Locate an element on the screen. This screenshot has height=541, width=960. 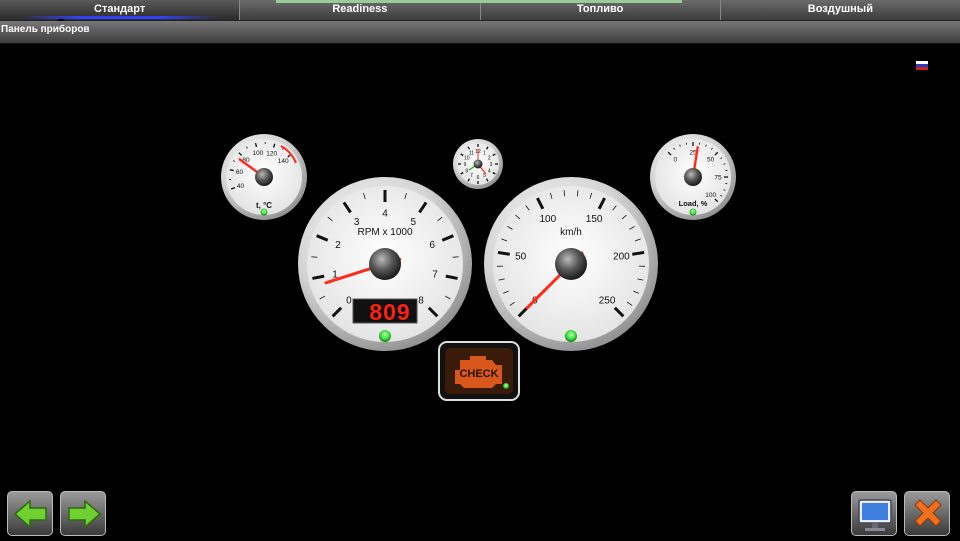
back-button is located at coordinates (30, 513).